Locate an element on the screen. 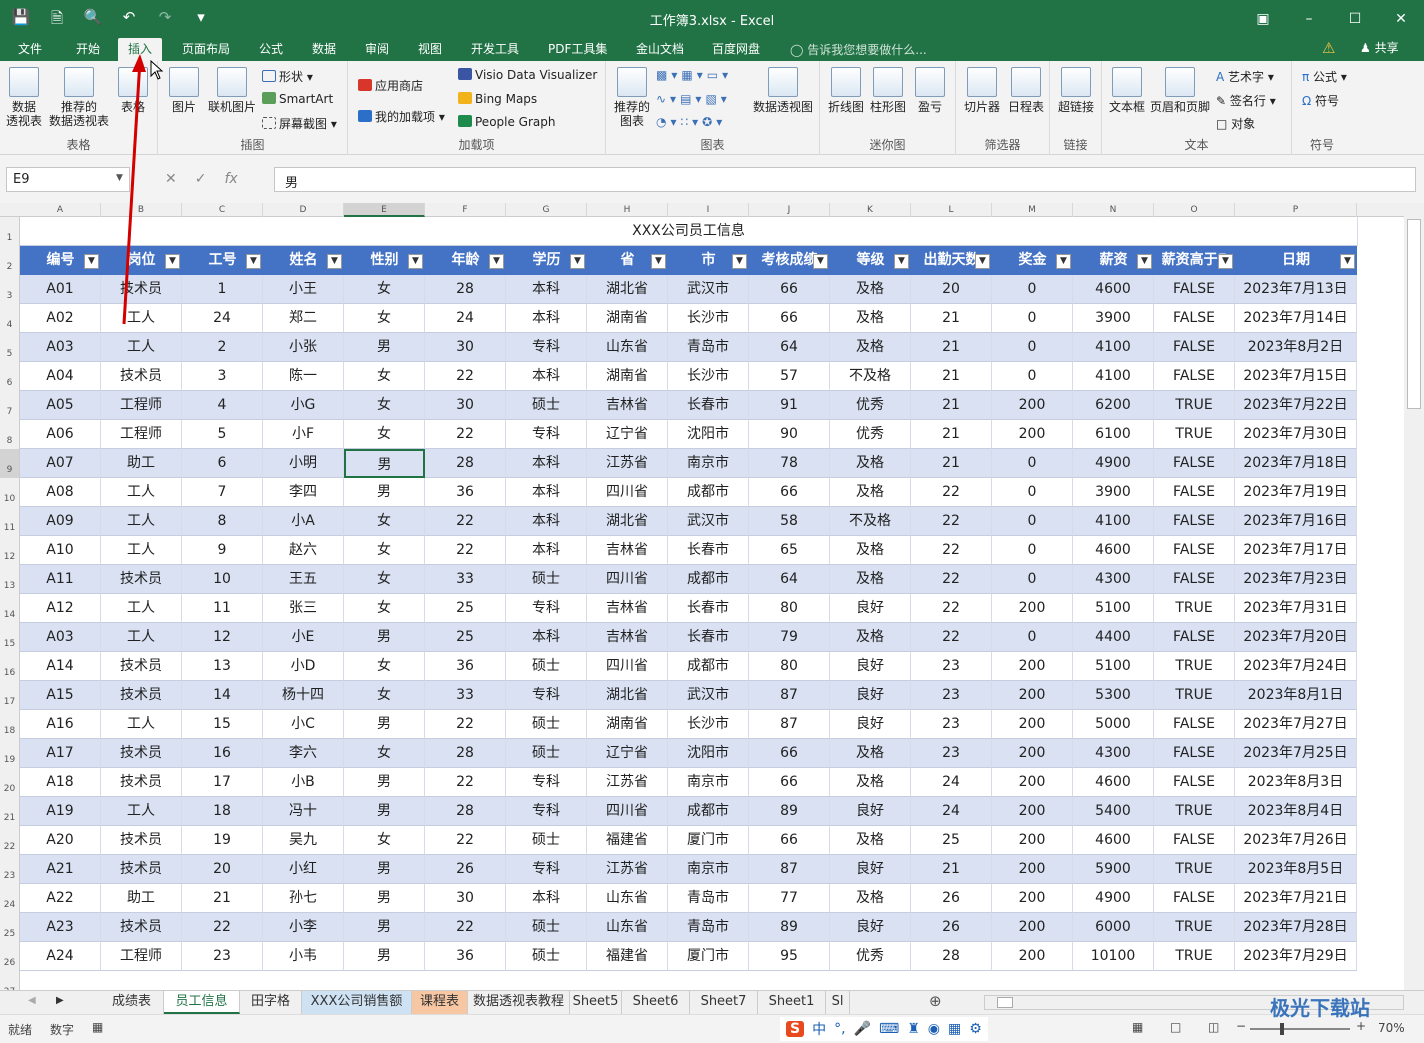  table-cell: 长沙市 is located at coordinates (708, 724).